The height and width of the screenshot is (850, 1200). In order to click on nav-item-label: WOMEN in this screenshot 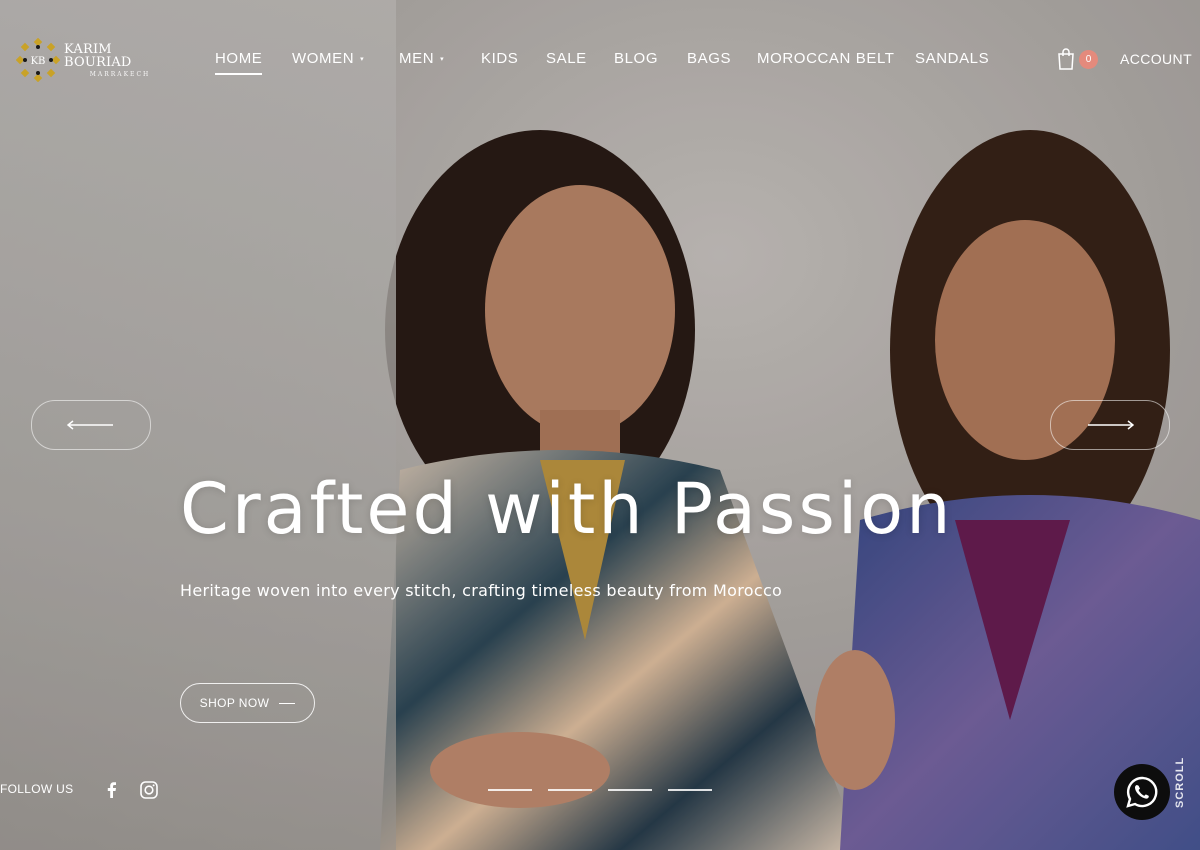, I will do `click(323, 58)`.